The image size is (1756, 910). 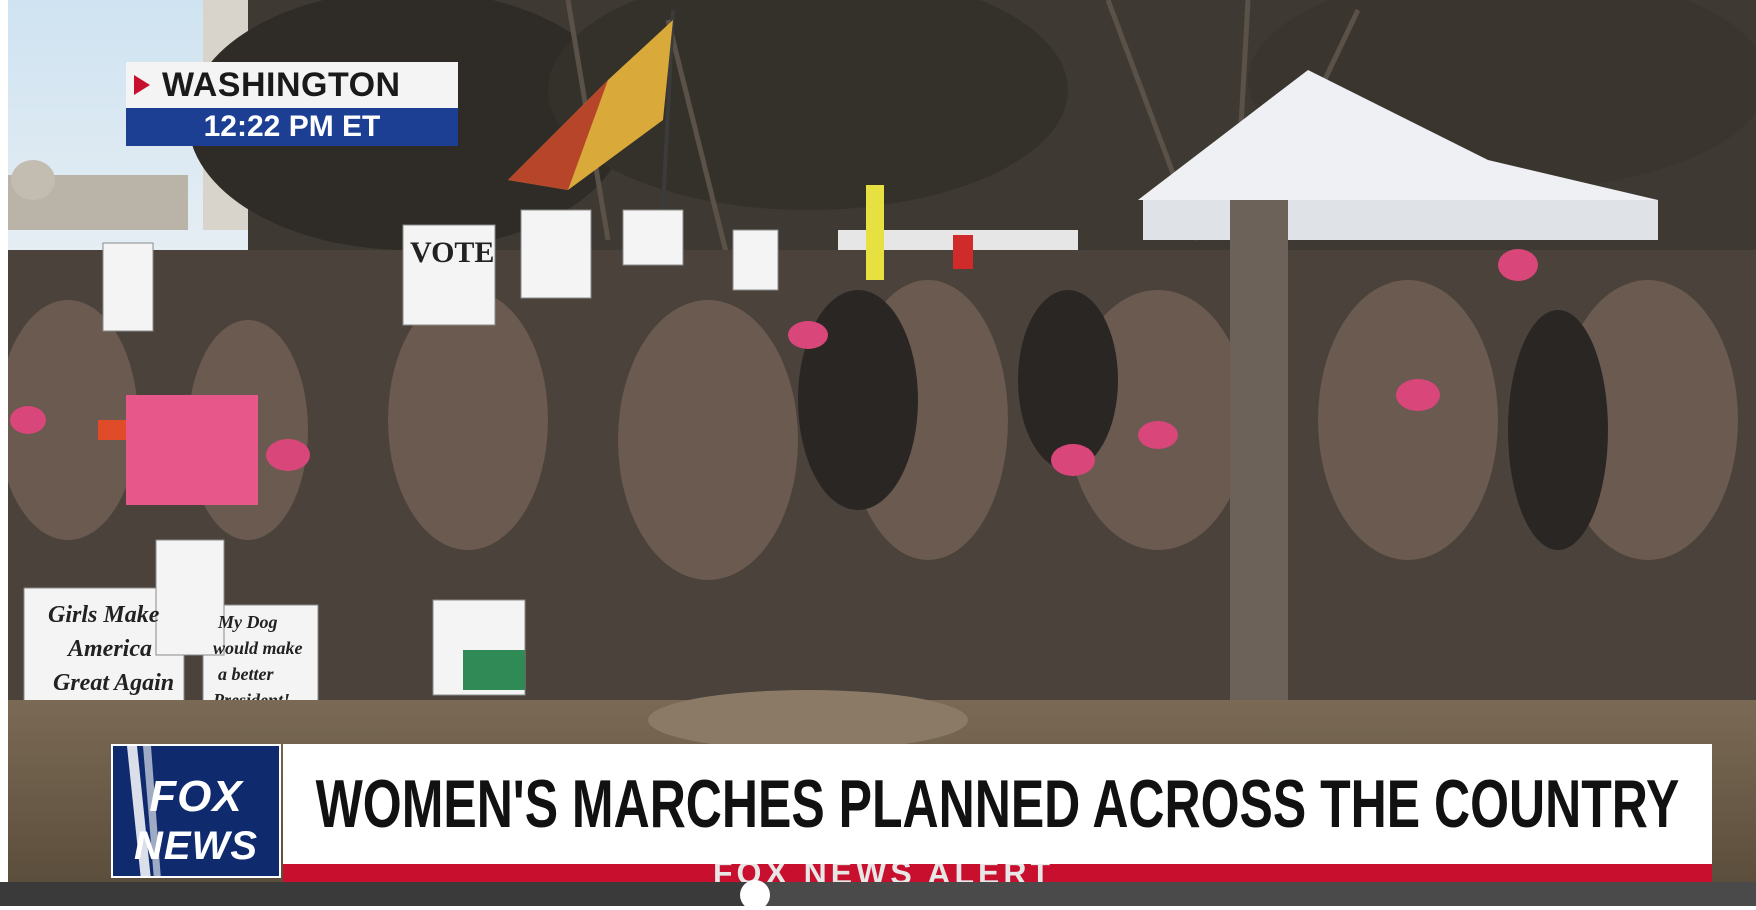 I want to click on location-bug: WASHINGTON 12:22 PM ET, so click(x=292, y=104).